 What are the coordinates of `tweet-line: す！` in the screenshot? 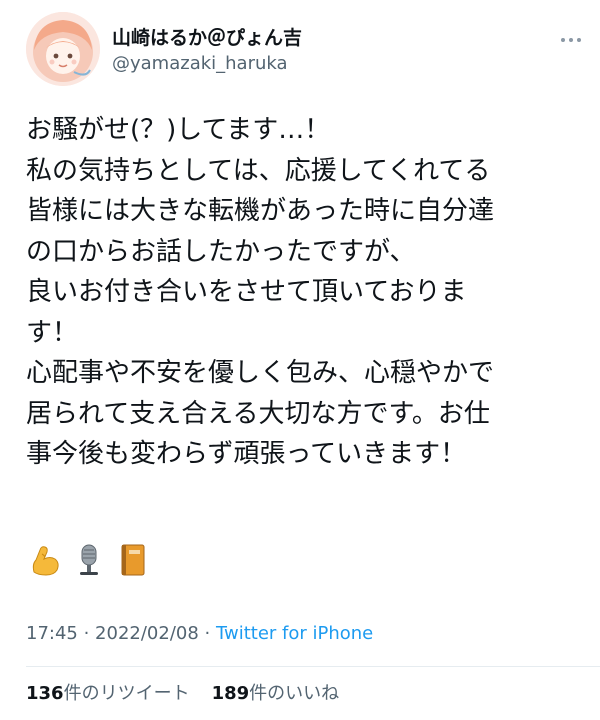 It's located at (52, 332).